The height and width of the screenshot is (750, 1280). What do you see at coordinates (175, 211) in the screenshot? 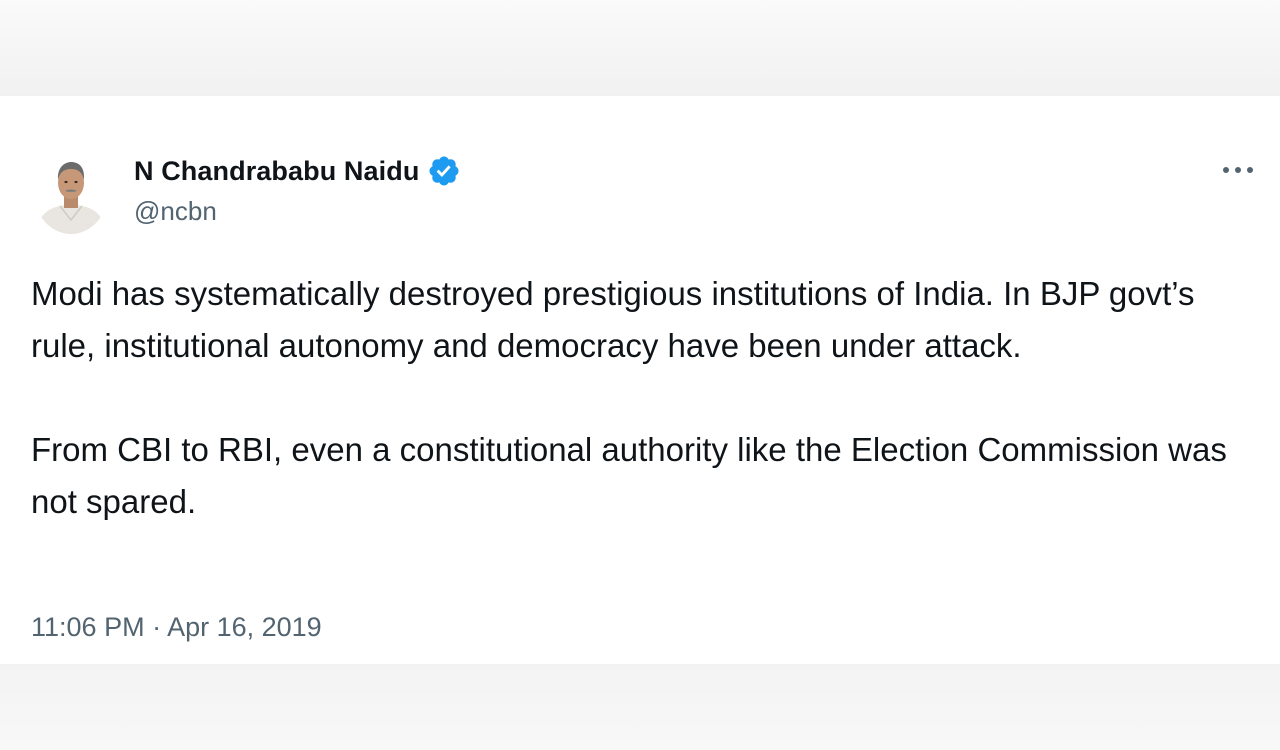
I see `author-handle: @ncbn` at bounding box center [175, 211].